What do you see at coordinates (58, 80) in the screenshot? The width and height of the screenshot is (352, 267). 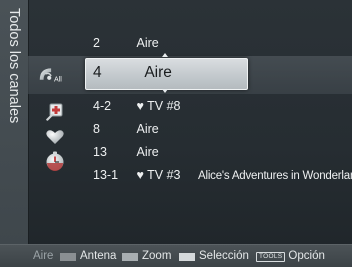 I see `all-label: All` at bounding box center [58, 80].